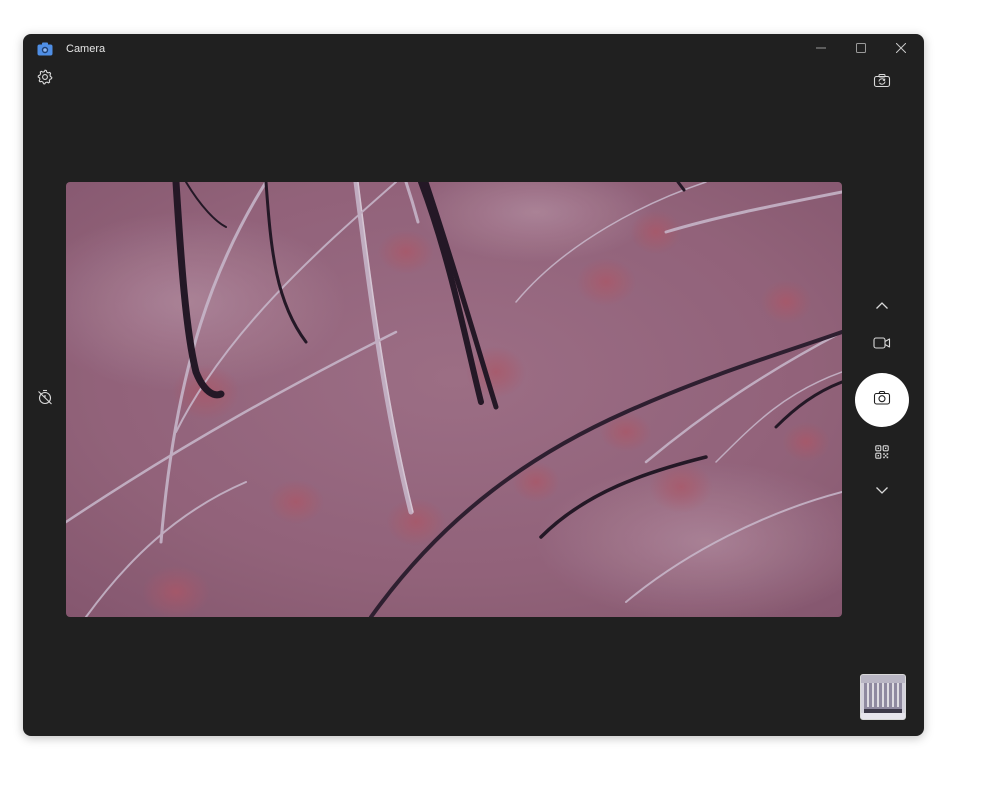 This screenshot has height=800, width=1000. I want to click on gear-icon, so click(45, 79).